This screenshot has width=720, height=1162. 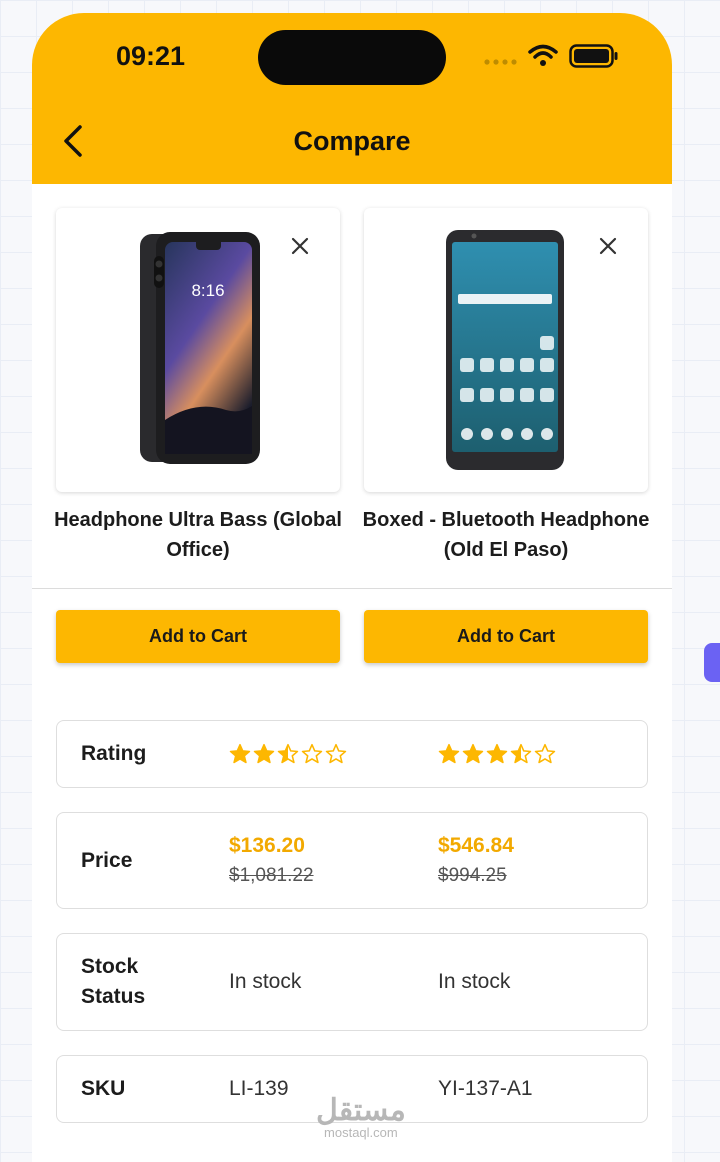 I want to click on watermark: مستقل mostaql.com, so click(x=361, y=1118).